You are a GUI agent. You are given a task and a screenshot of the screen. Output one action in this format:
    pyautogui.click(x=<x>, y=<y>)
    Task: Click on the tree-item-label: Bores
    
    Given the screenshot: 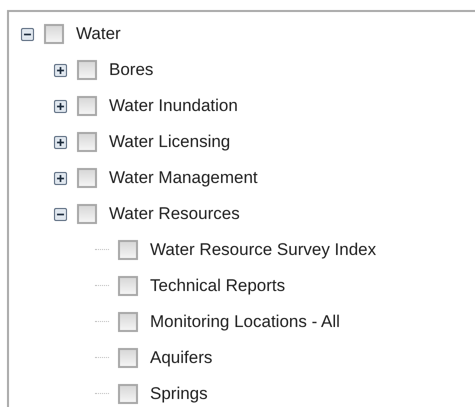 What is the action you would take?
    pyautogui.click(x=131, y=70)
    